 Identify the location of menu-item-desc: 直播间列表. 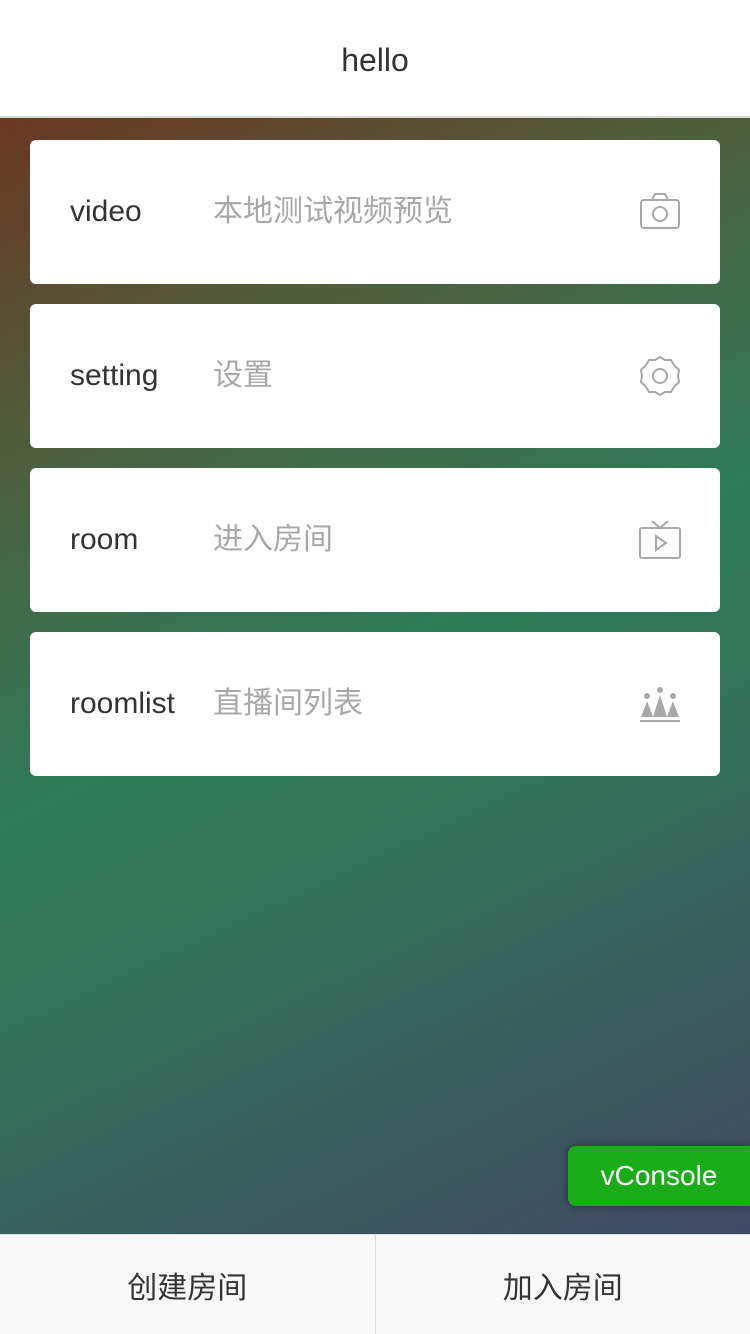
(288, 703).